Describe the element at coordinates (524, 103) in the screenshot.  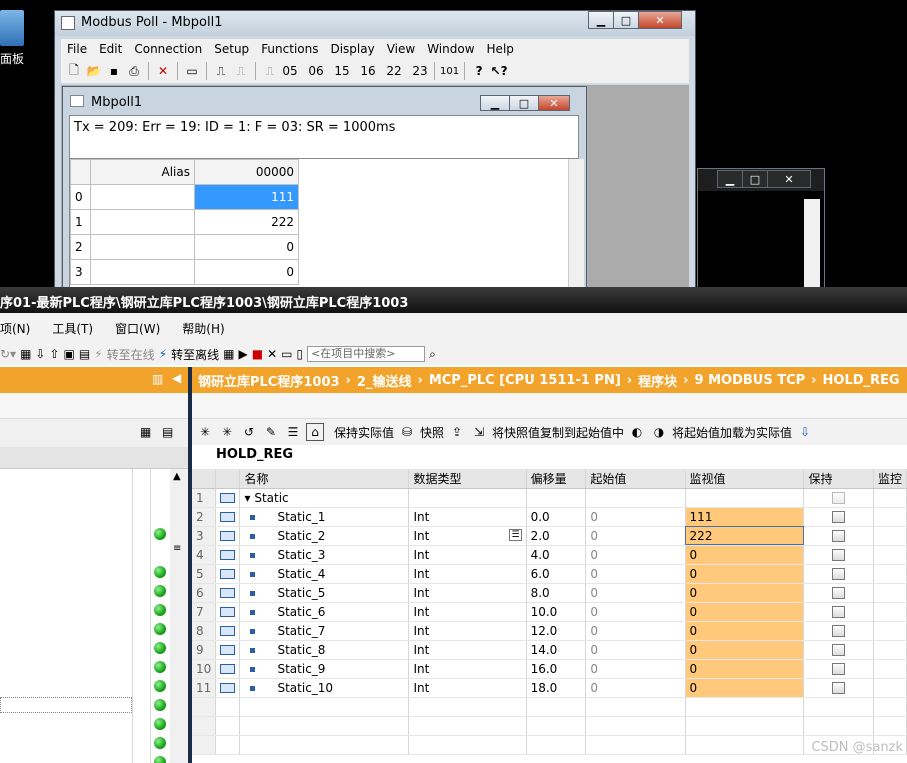
I see `child-maximize-button: □` at that location.